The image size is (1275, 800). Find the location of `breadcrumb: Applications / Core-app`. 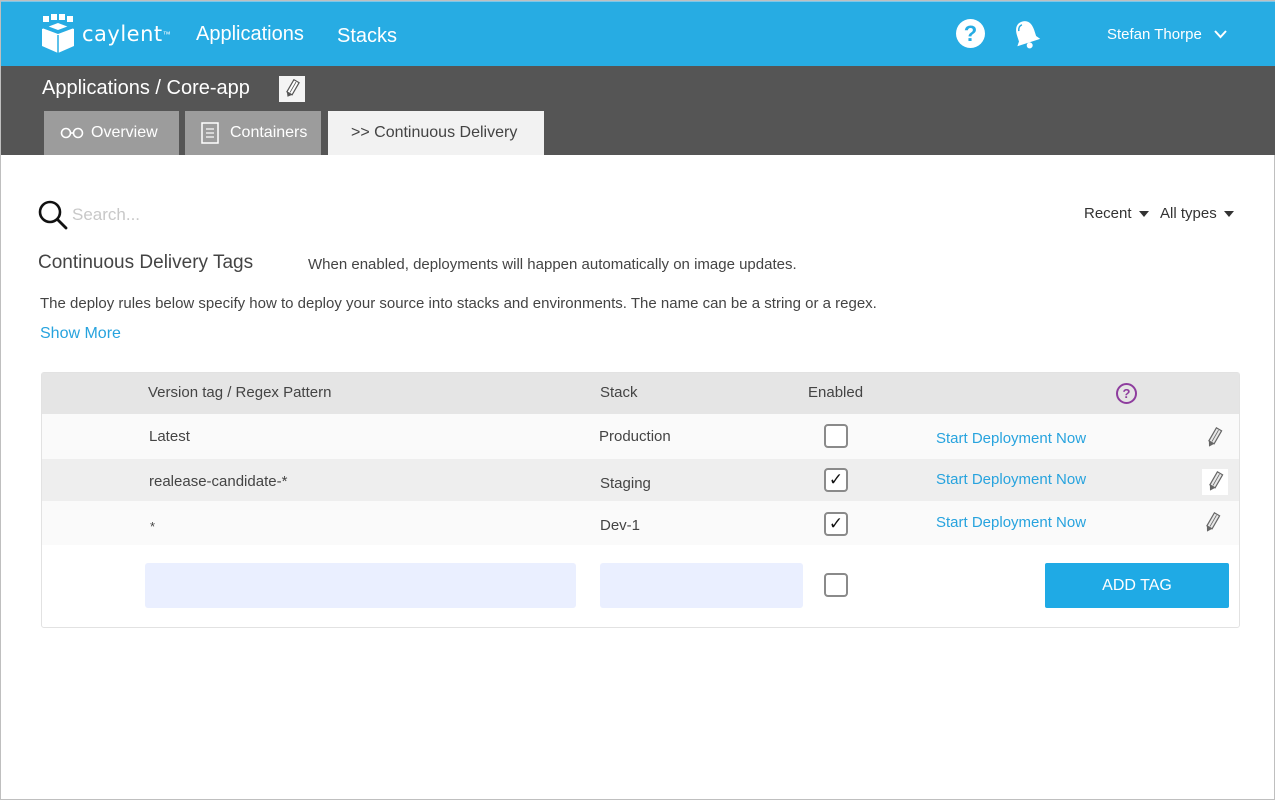

breadcrumb: Applications / Core-app is located at coordinates (146, 88).